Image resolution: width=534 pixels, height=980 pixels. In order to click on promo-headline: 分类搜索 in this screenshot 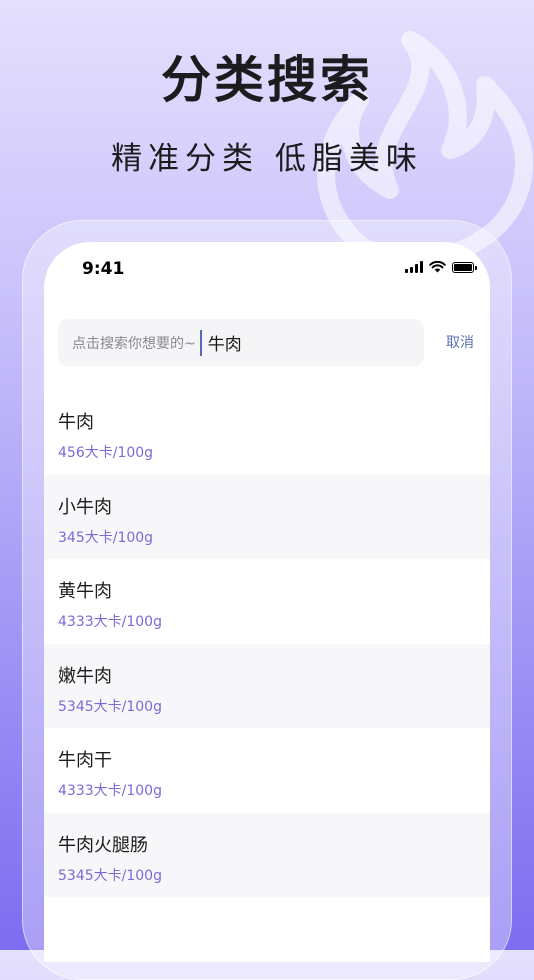, I will do `click(267, 80)`.